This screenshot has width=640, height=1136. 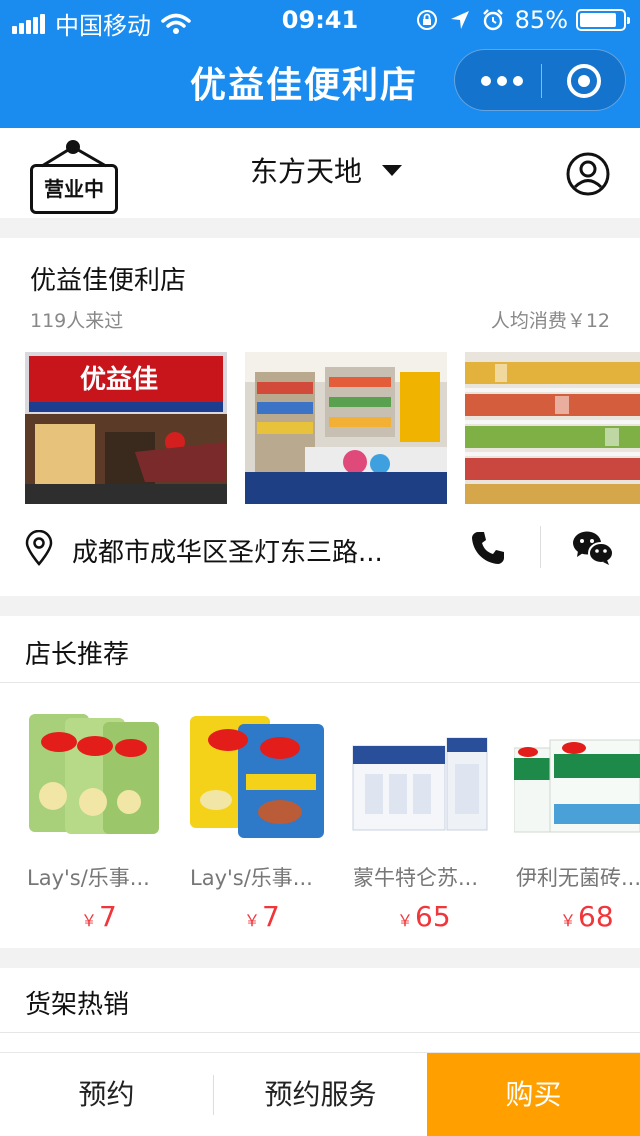 I want to click on orientation-lock-icon, so click(x=426, y=20).